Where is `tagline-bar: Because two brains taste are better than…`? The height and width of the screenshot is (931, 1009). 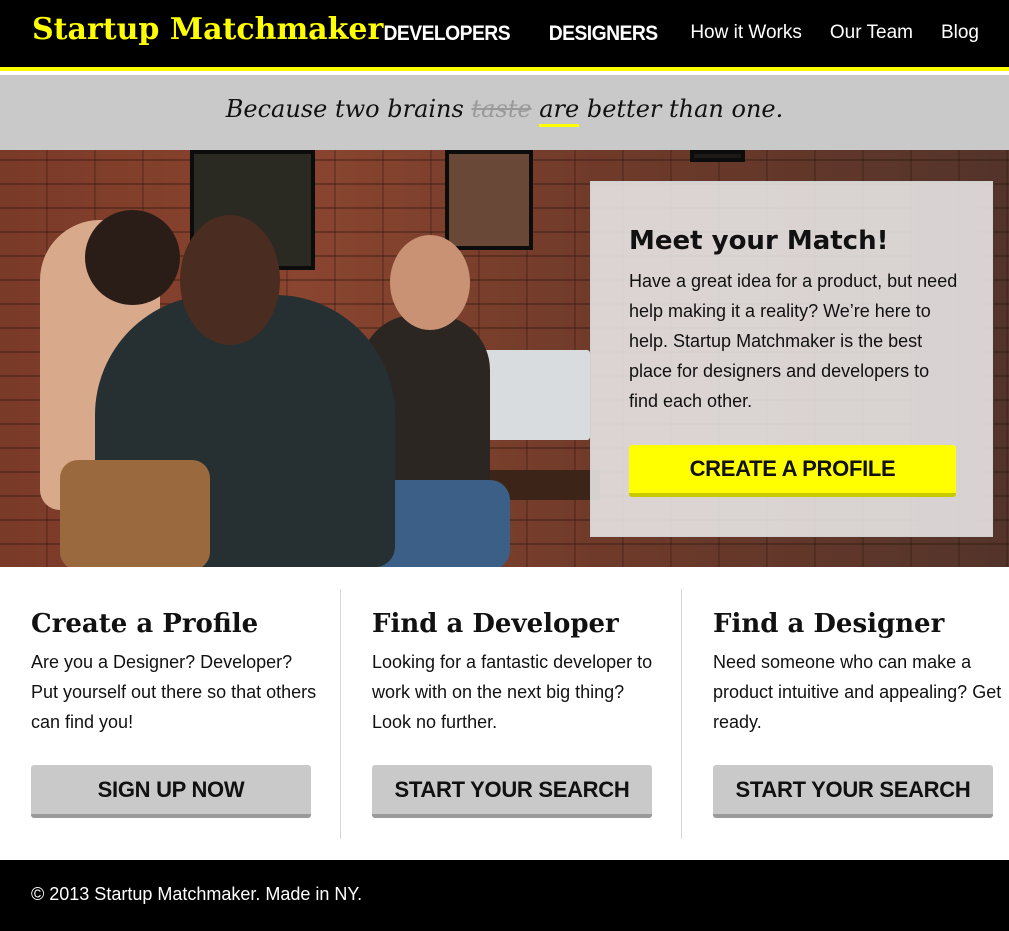 tagline-bar: Because two brains taste are better than… is located at coordinates (504, 112).